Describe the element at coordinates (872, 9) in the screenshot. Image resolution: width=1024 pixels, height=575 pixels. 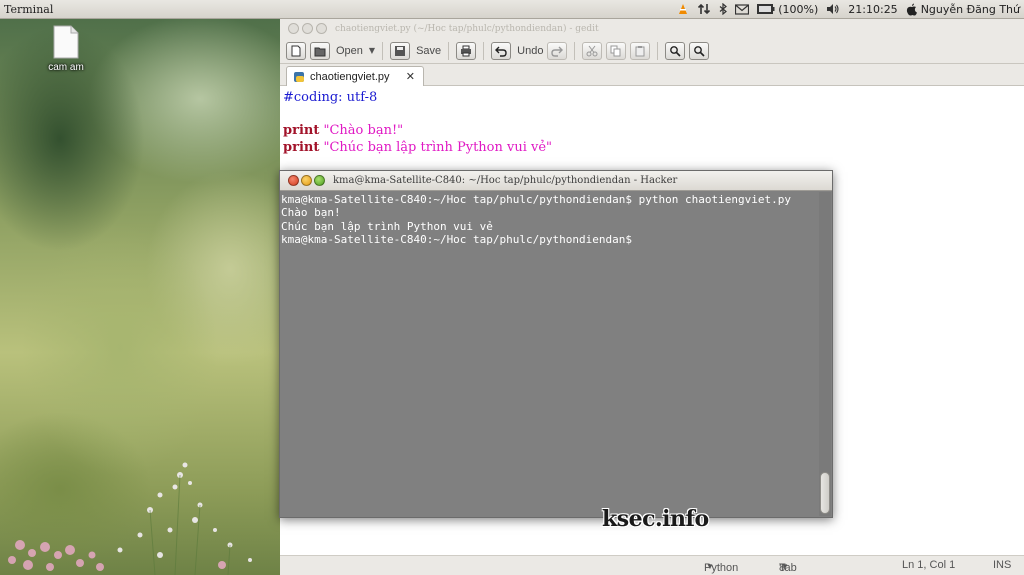
I see `clock: 21:10:25` at that location.